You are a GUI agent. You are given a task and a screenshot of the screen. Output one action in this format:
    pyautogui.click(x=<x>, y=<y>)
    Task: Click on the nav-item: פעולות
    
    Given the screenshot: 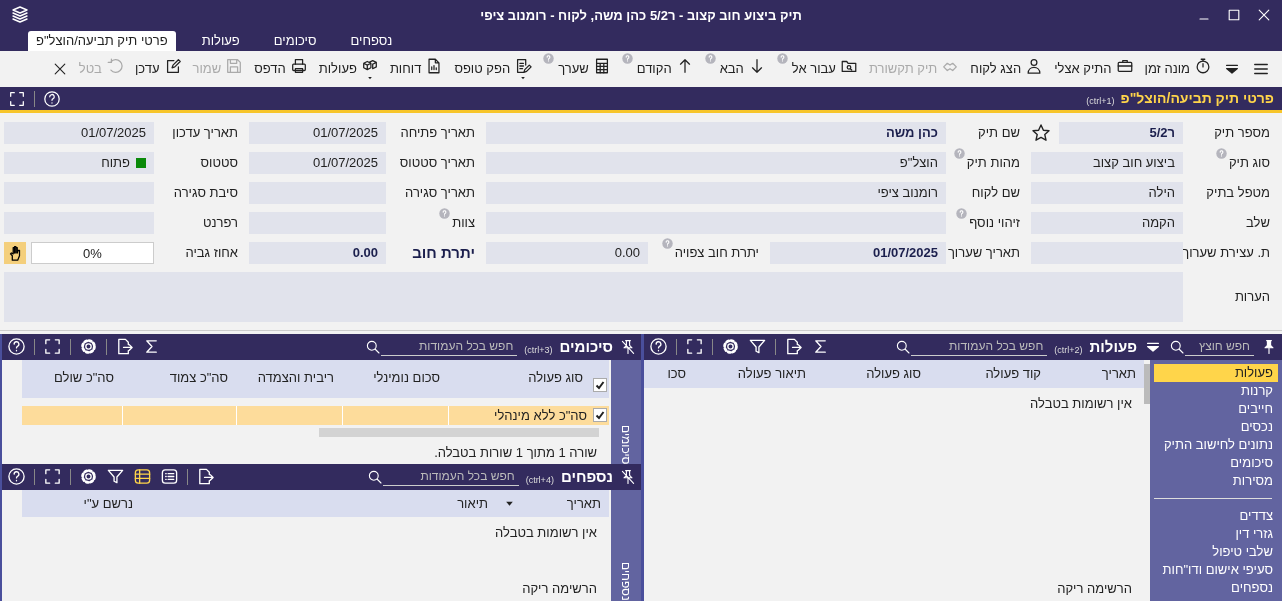 What is the action you would take?
    pyautogui.click(x=1216, y=373)
    